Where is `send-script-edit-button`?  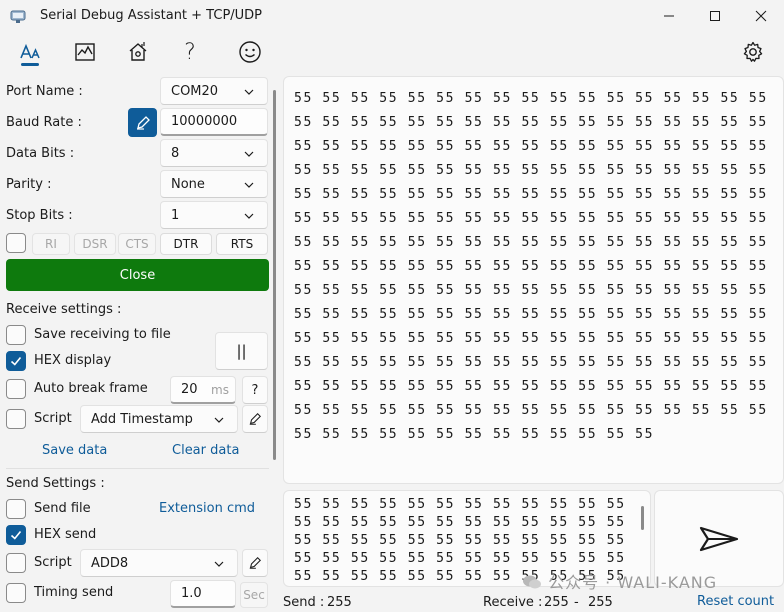 send-script-edit-button is located at coordinates (255, 563).